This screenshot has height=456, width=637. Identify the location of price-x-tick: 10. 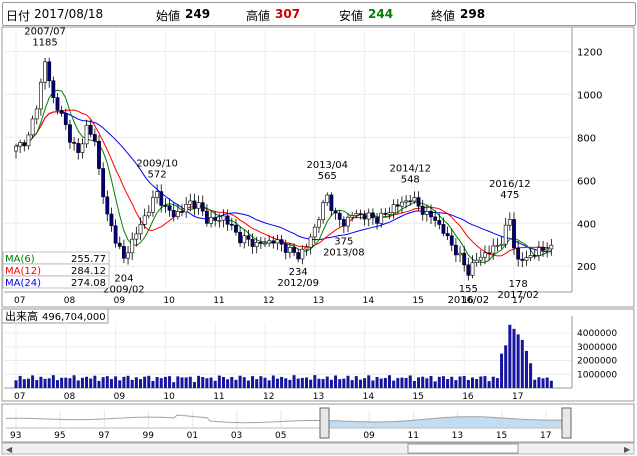
(169, 301).